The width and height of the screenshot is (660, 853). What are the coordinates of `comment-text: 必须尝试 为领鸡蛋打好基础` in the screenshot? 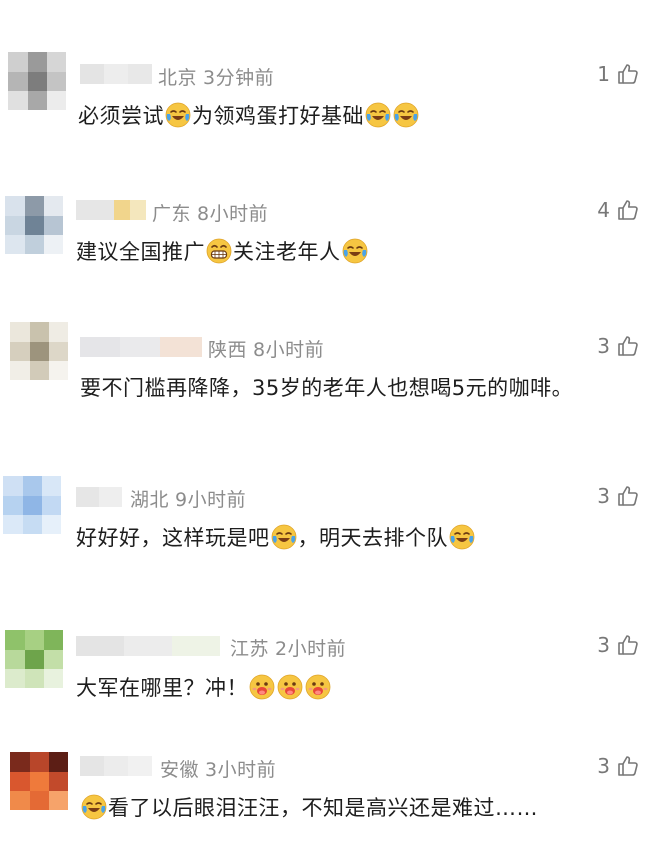 It's located at (249, 115).